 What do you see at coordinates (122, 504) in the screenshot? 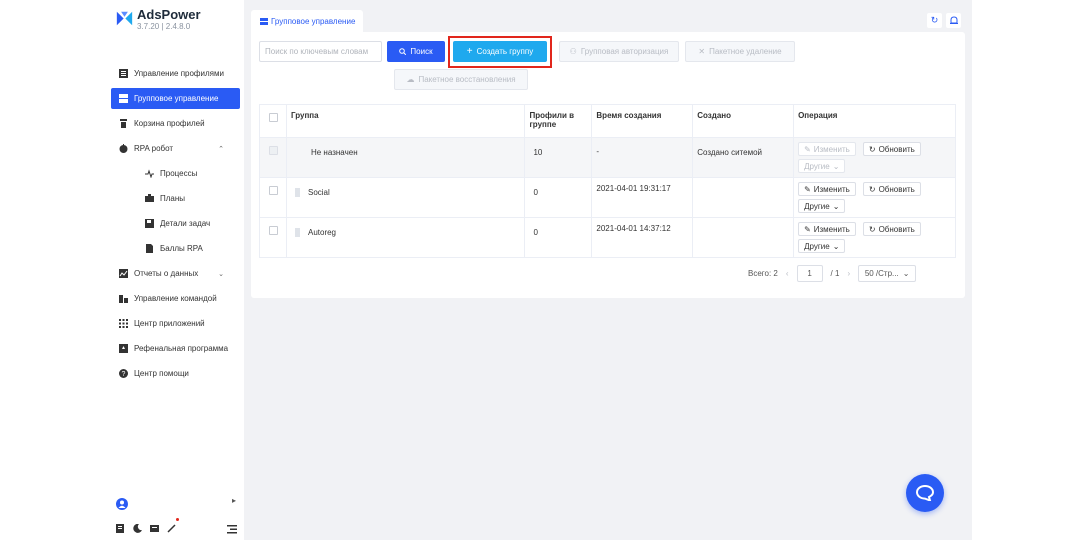
I see `avatar` at bounding box center [122, 504].